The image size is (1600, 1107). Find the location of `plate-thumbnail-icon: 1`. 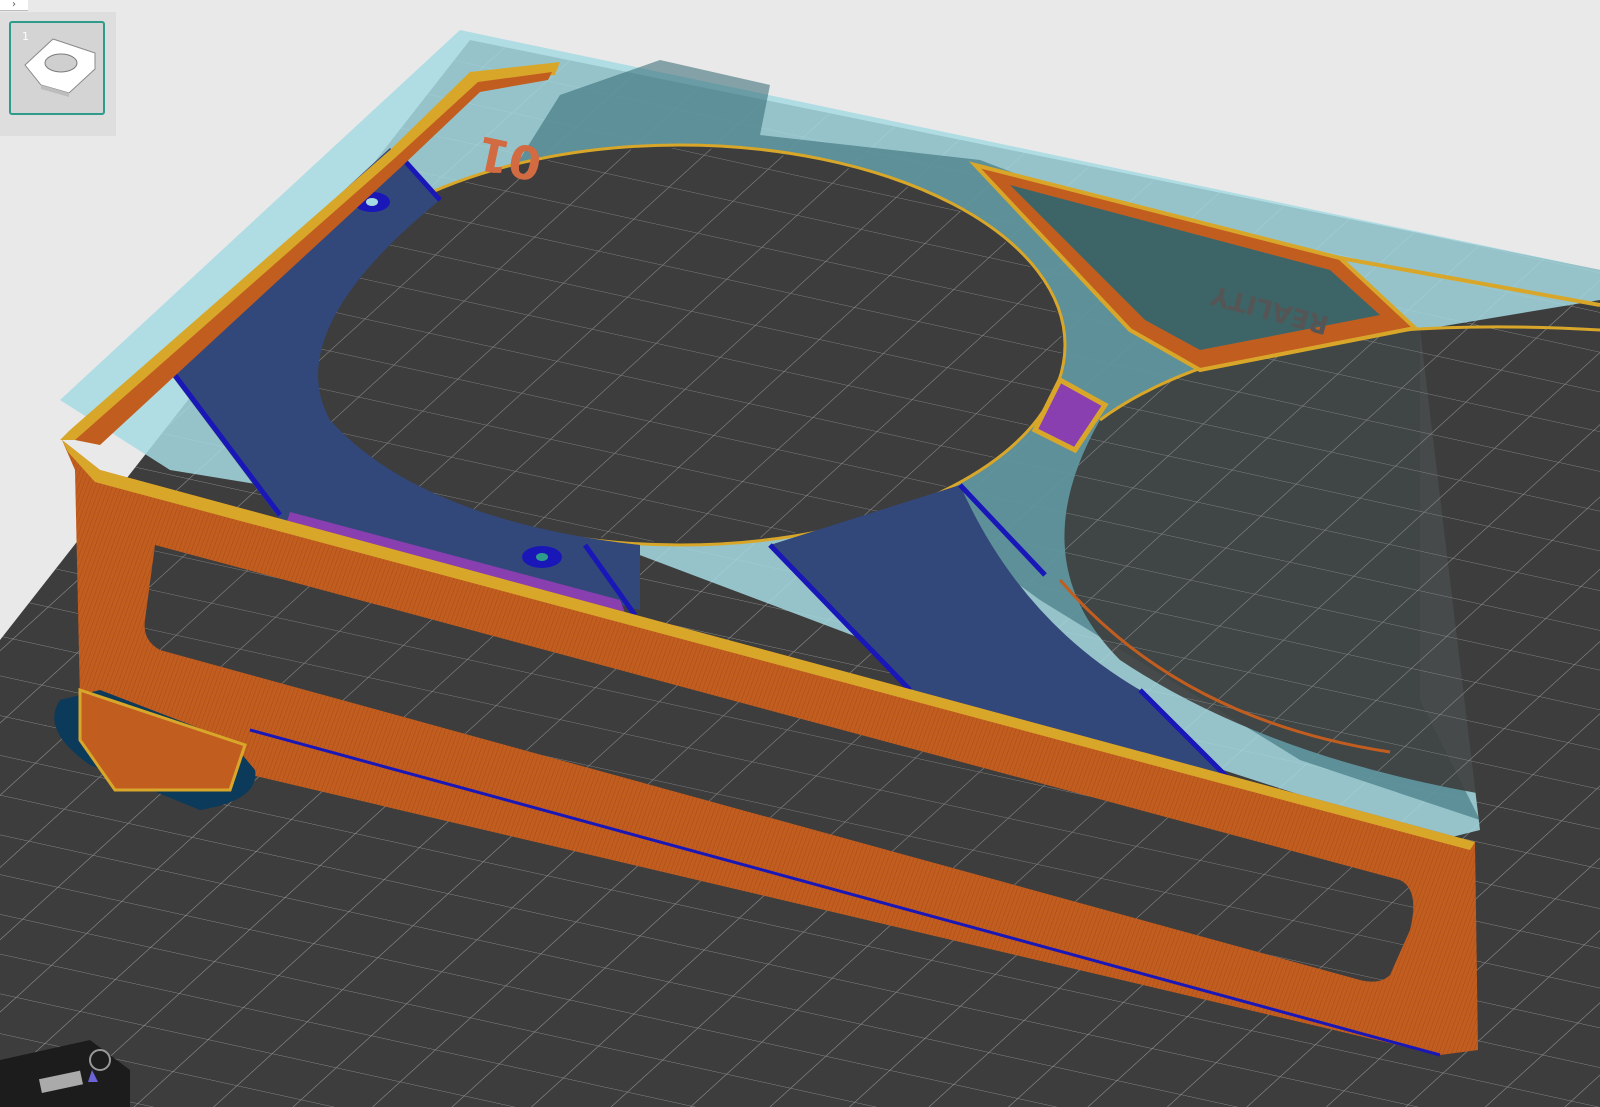

plate-thumbnail-icon: 1 is located at coordinates (57, 68).